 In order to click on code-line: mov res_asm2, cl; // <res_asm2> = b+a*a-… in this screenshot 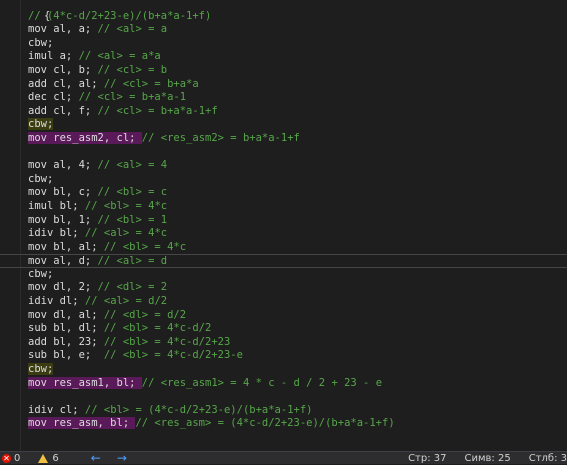, I will do `click(297, 138)`.